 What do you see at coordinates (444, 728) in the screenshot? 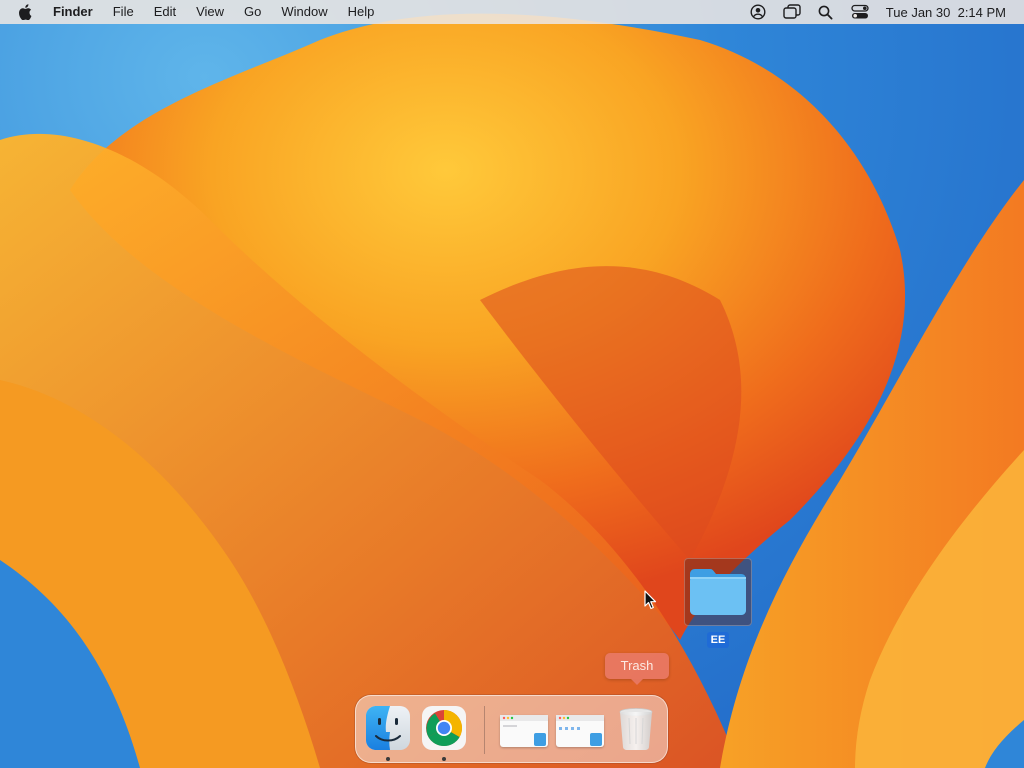
I see `chrome-icon` at bounding box center [444, 728].